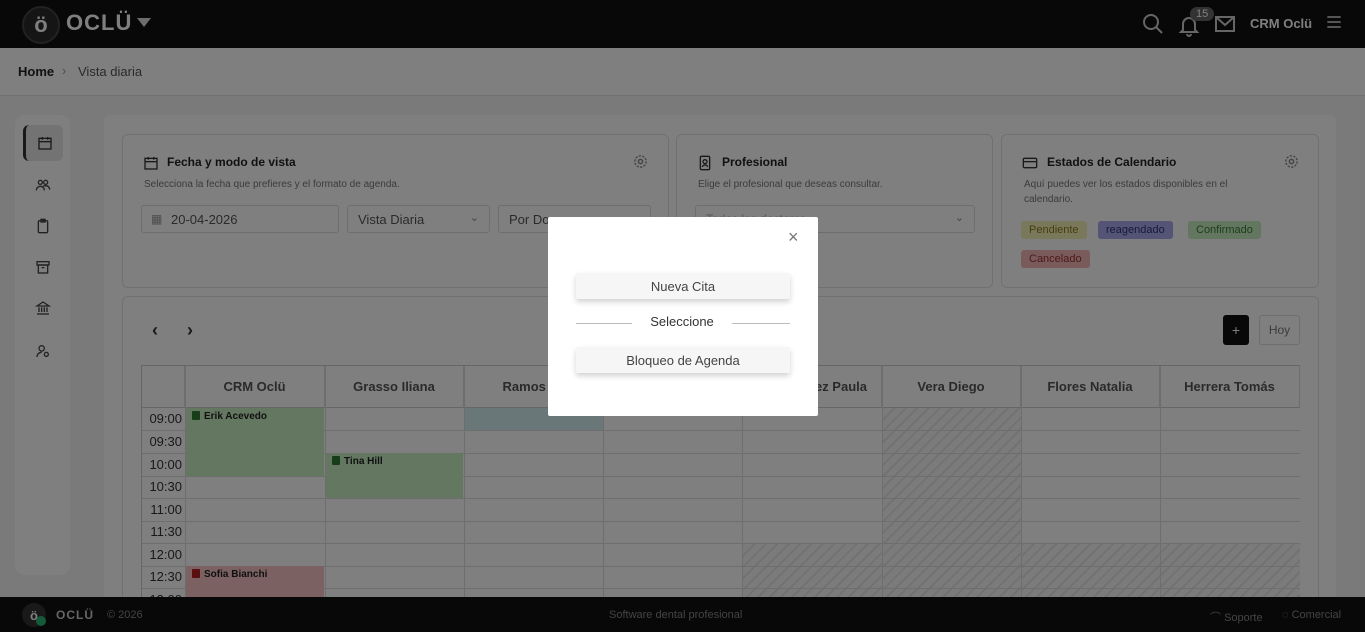 This screenshot has width=1365, height=632. What do you see at coordinates (682, 321) in the screenshot?
I see `select-label: Seleccione` at bounding box center [682, 321].